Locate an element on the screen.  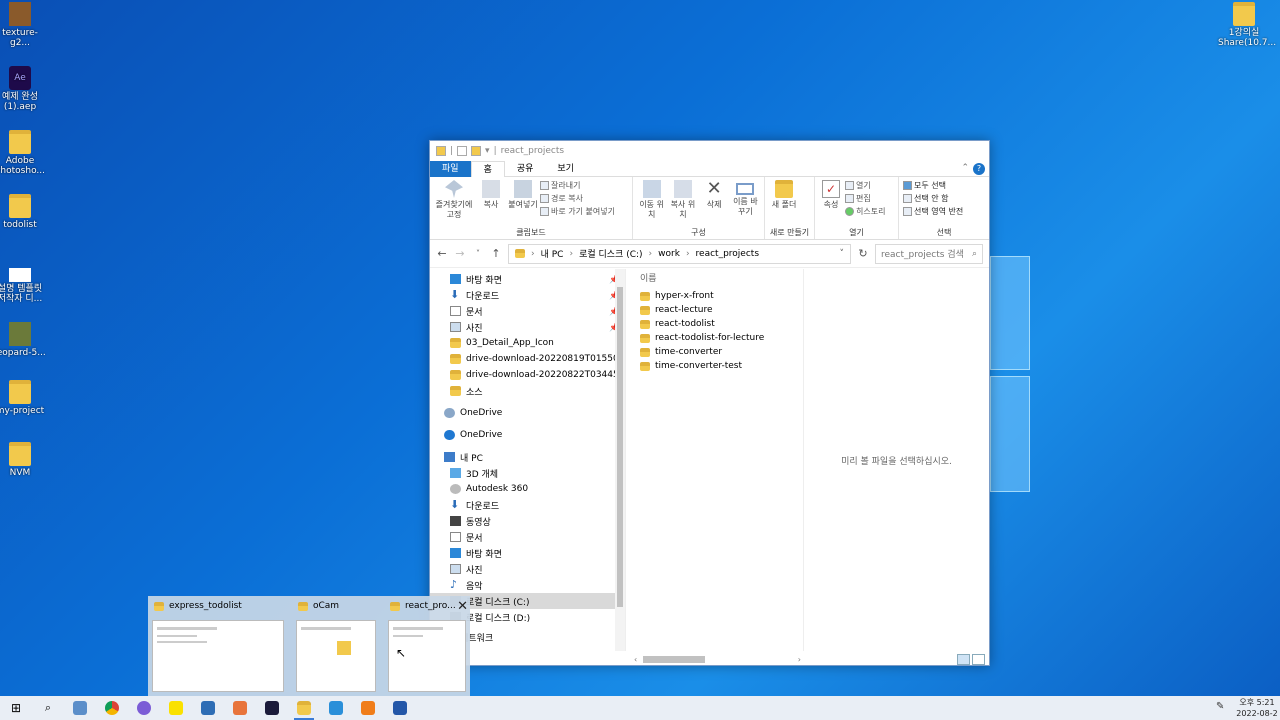
nav-item: 소스 is located at coordinates (527, 391).